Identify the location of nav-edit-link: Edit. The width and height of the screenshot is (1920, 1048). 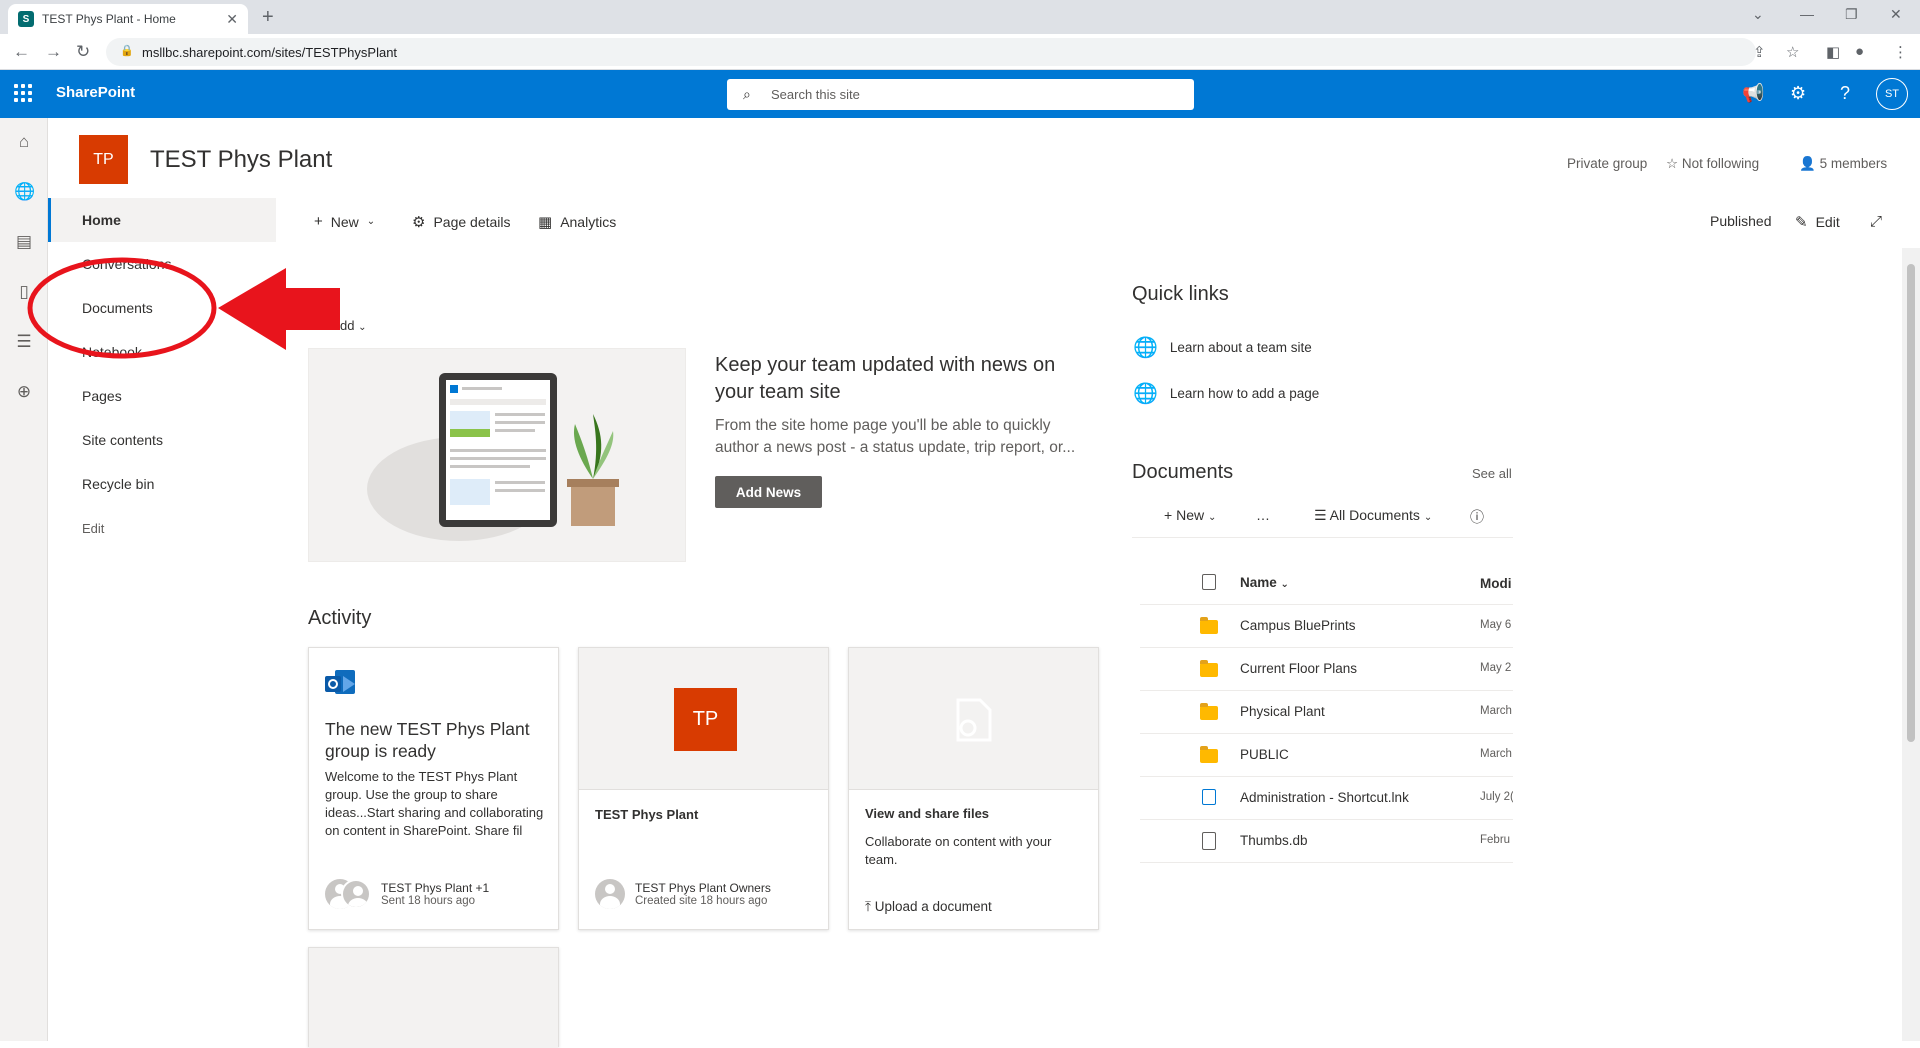
(162, 528).